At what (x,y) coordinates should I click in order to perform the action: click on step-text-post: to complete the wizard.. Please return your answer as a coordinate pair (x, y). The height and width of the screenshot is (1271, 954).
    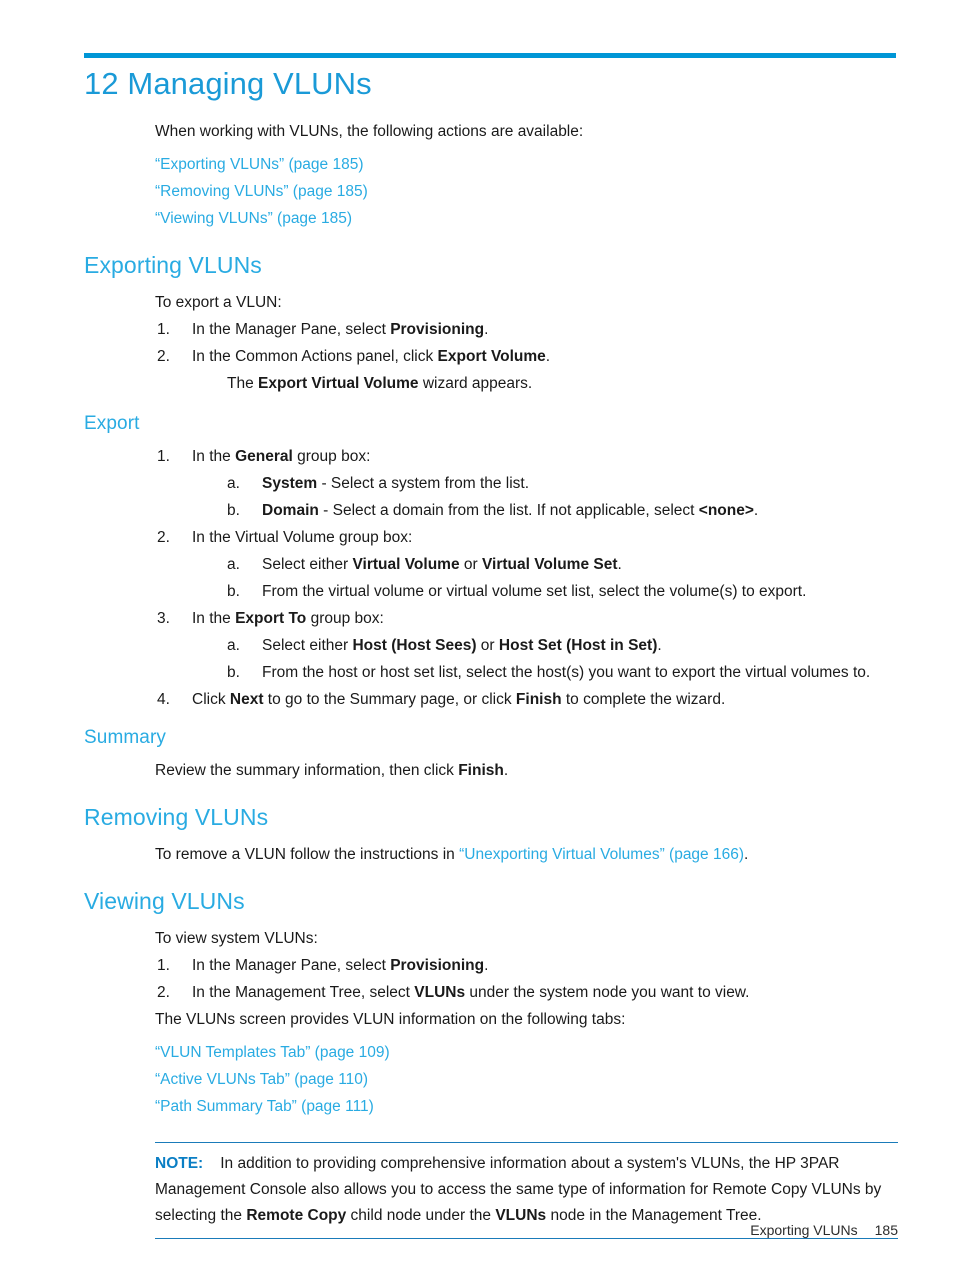
    Looking at the image, I should click on (643, 699).